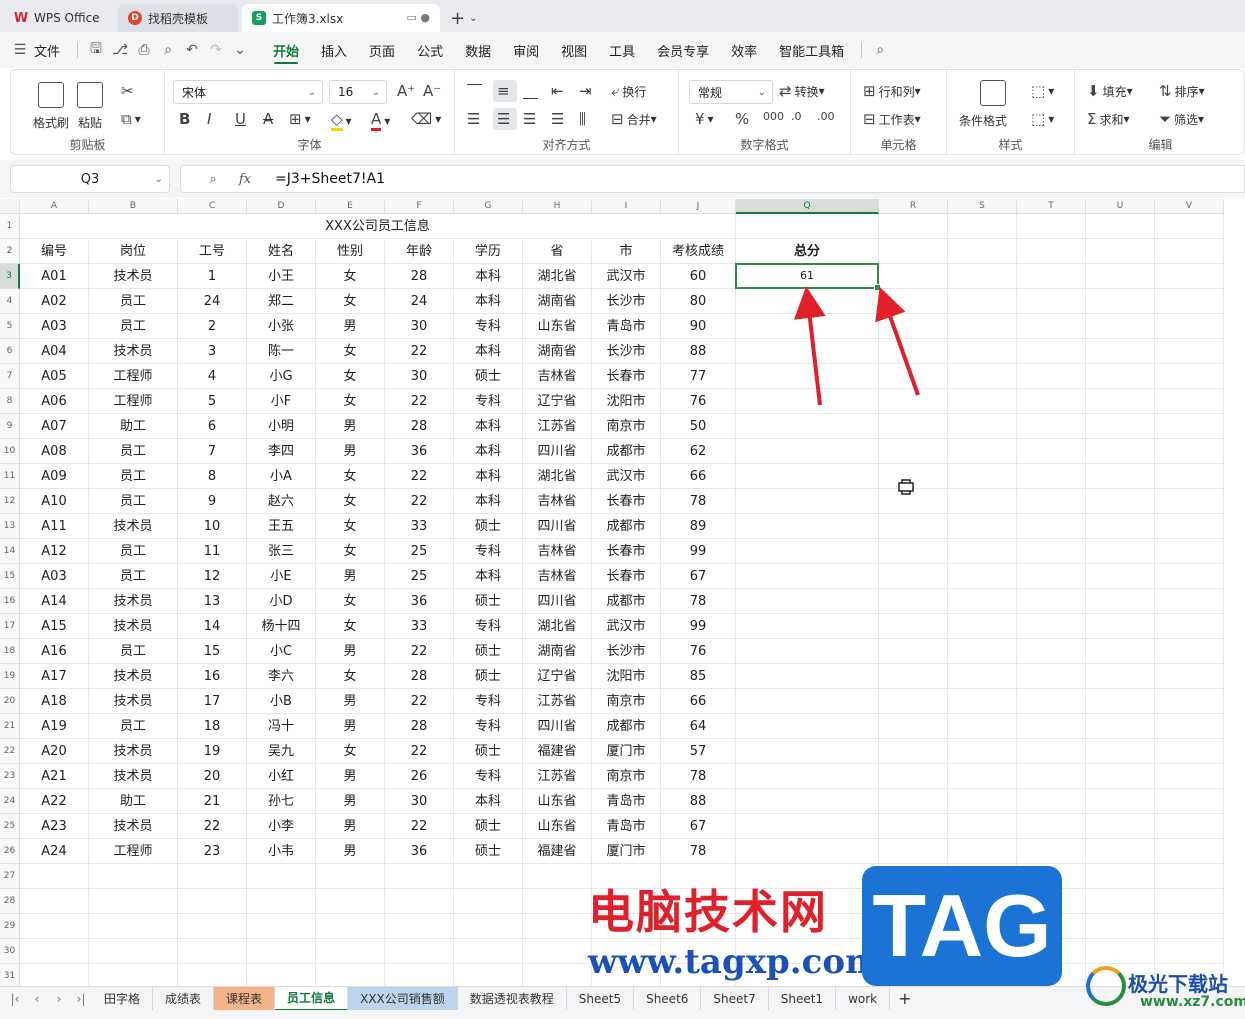 The width and height of the screenshot is (1245, 1019). What do you see at coordinates (212, 301) in the screenshot?
I see `table-cell: 24` at bounding box center [212, 301].